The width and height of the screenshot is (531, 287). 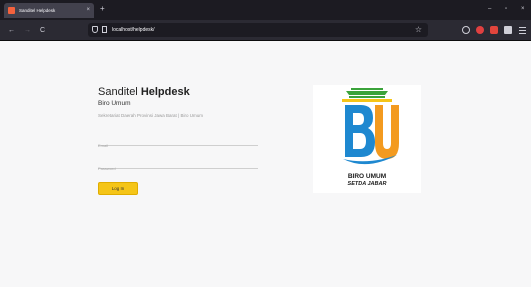 I want to click on tab-bar: Sanditel Helpdesk × + – ▫ ×, so click(x=265, y=10).